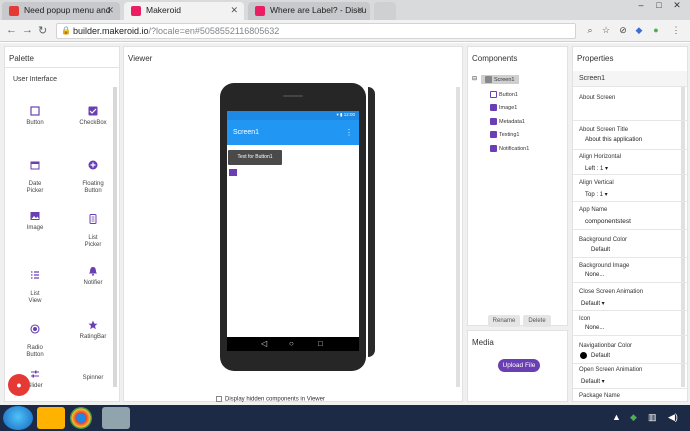  Describe the element at coordinates (51, 418) in the screenshot. I see `file-explorer-icon` at that location.